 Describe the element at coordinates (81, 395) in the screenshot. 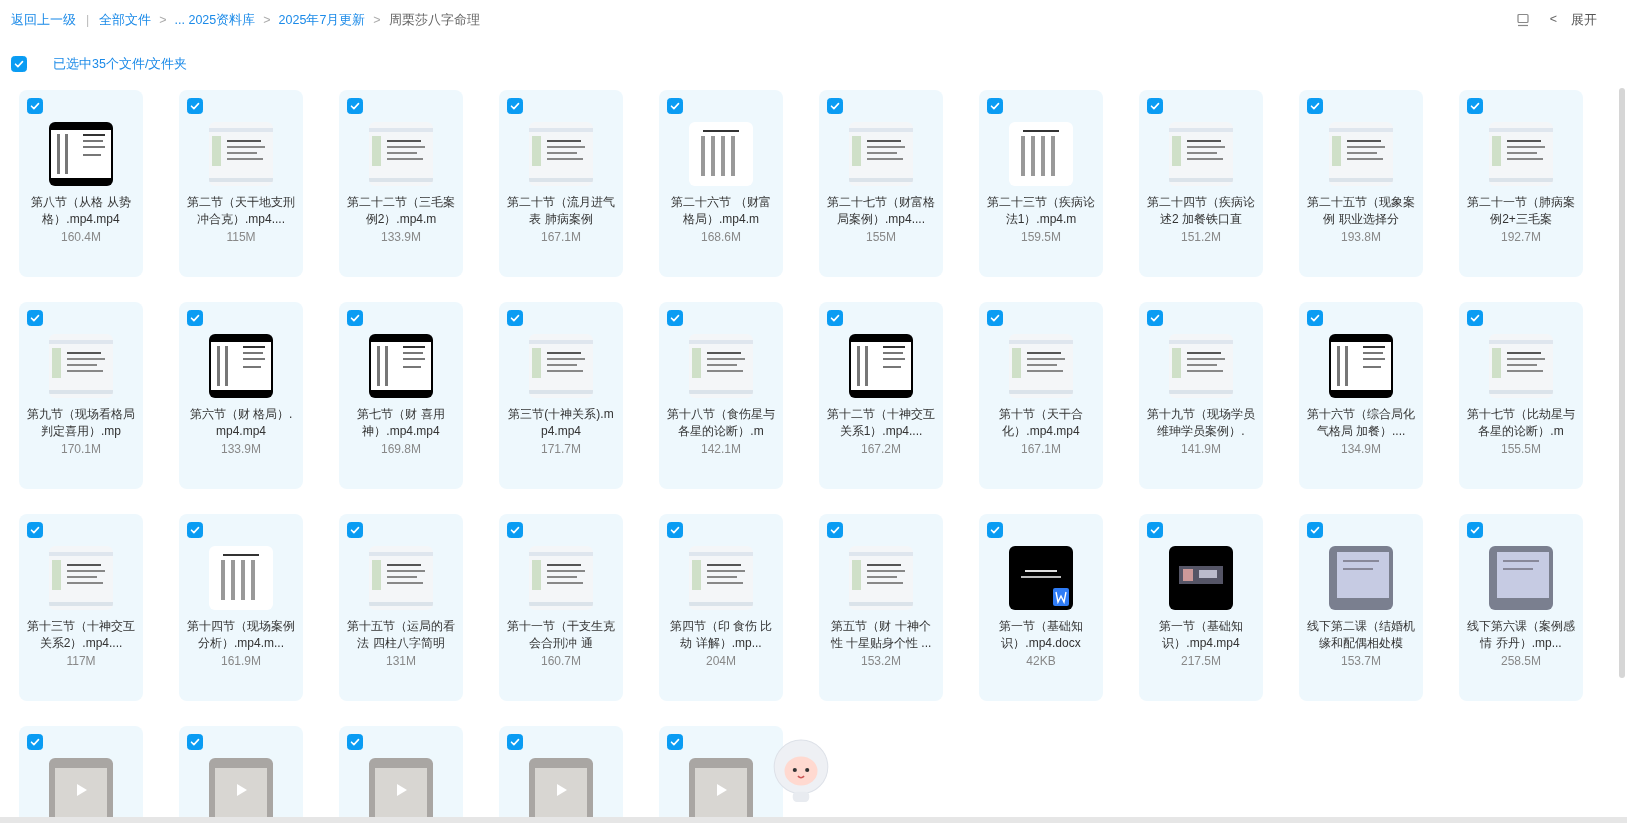

I see `file-card: 第九节（现场看格局判定喜用）.mp 170.1M` at that location.